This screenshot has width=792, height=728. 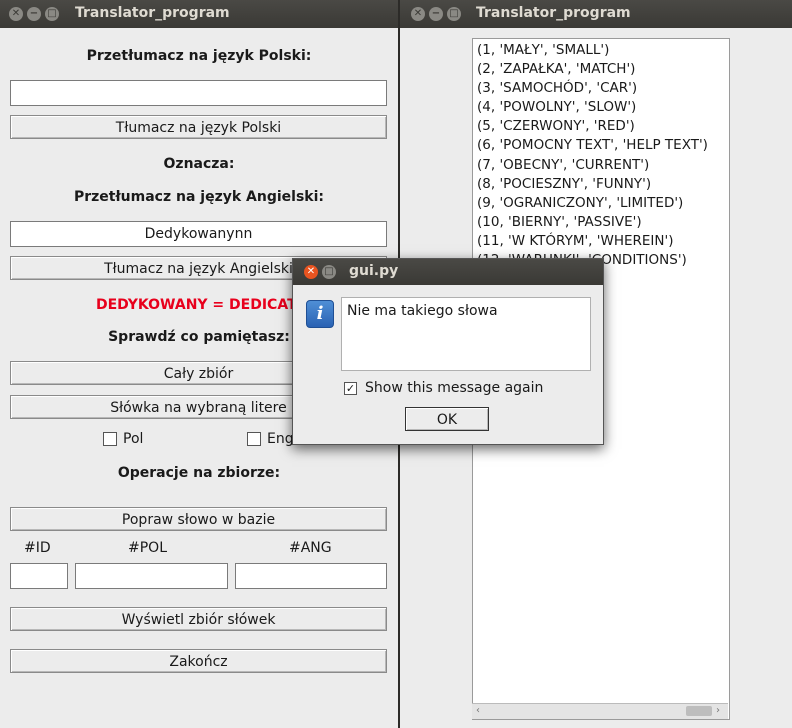 I want to click on info-icon: i, so click(x=320, y=314).